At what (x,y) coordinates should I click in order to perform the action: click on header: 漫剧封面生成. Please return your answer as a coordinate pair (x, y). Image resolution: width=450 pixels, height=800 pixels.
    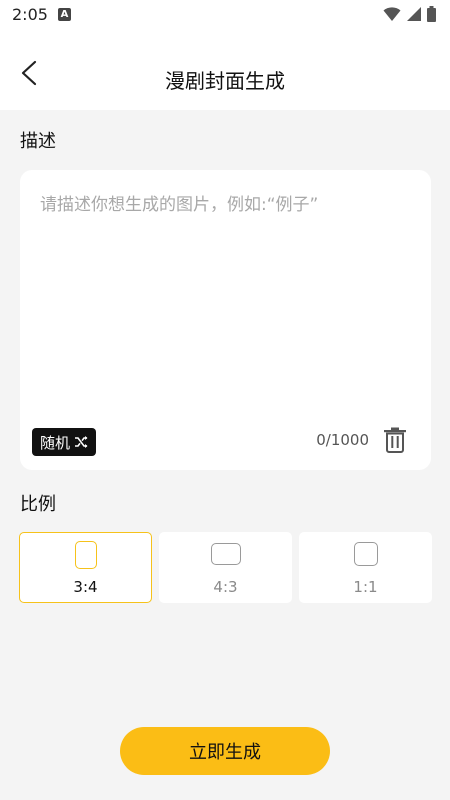
    Looking at the image, I should click on (225, 71).